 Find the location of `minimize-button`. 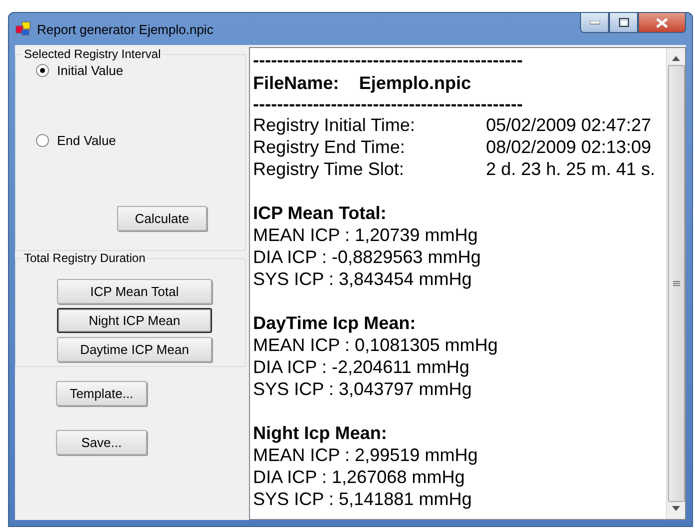

minimize-button is located at coordinates (594, 23).